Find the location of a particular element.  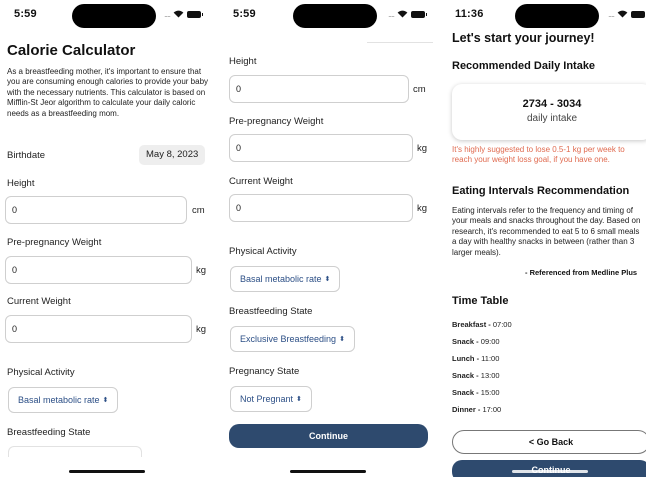

timetable-row: Lunch - 11:00 is located at coordinates (476, 358).